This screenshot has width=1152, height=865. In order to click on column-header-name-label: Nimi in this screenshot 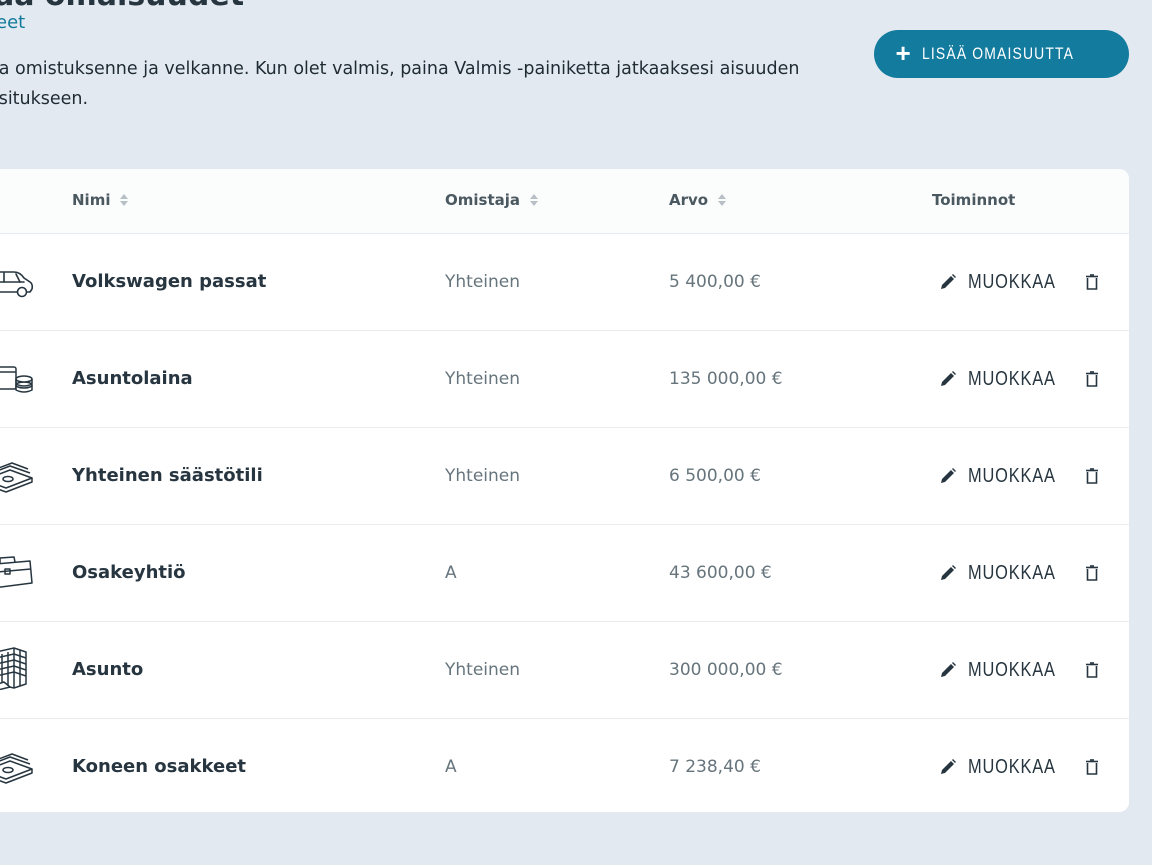, I will do `click(91, 200)`.